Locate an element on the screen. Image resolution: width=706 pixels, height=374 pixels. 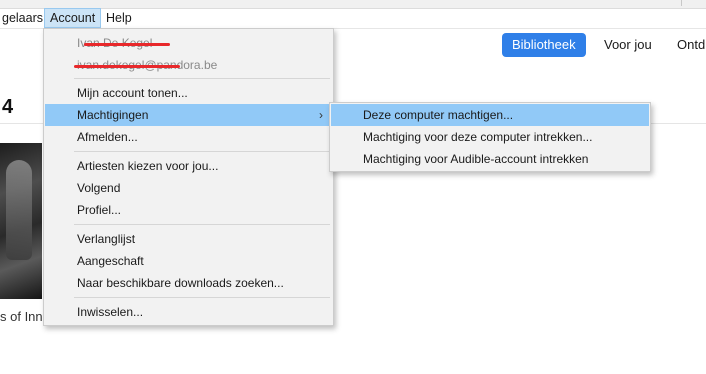
menu-item-purchased: Aangeschaft is located at coordinates (188, 261).